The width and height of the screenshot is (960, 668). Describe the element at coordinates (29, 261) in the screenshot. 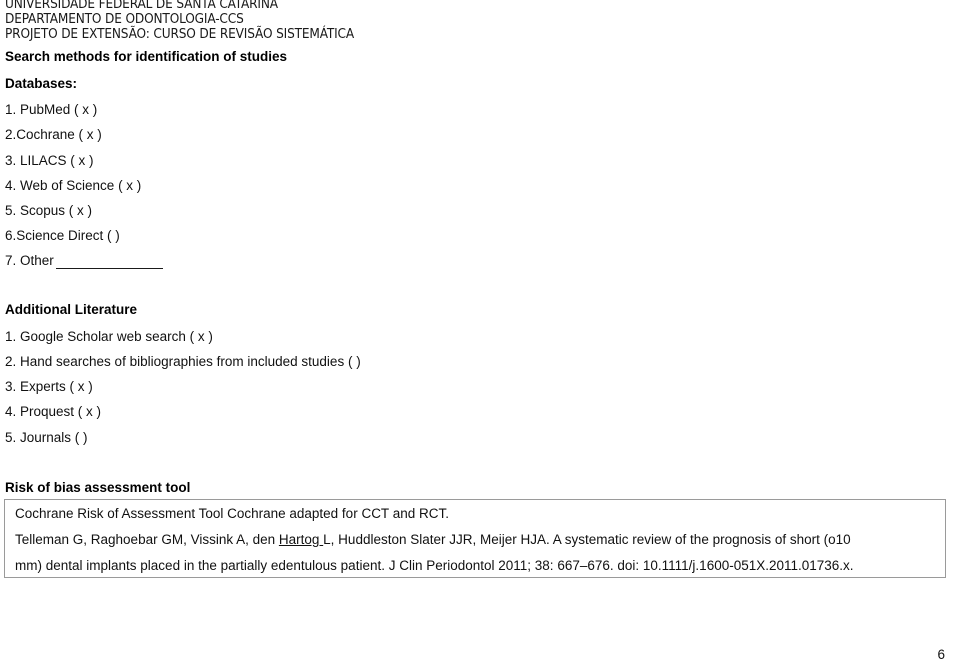

I see `list-item-other: 7. Other` at that location.